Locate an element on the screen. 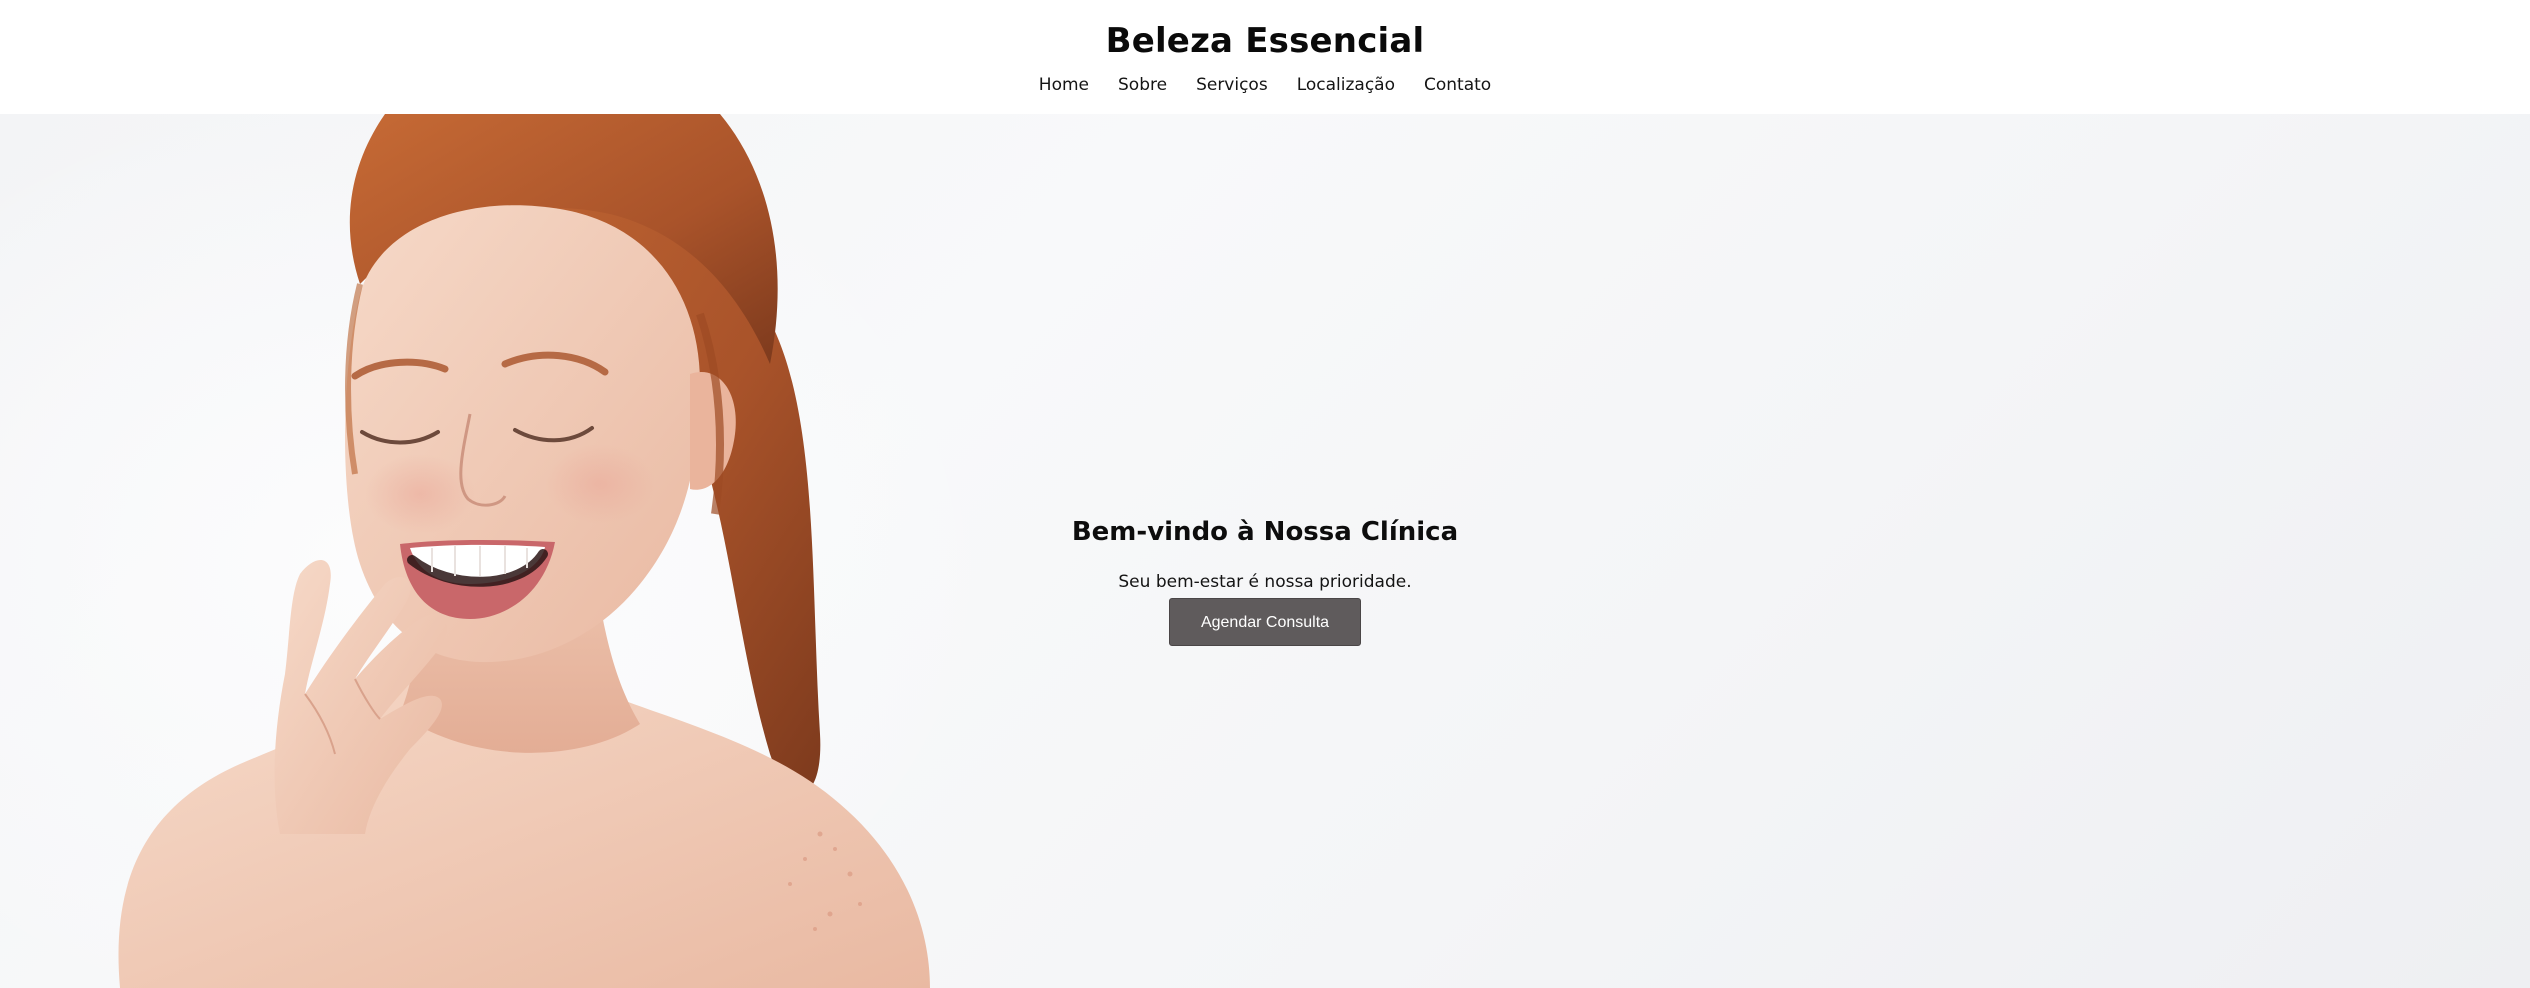 Image resolution: width=2530 pixels, height=988 pixels. brand-title: Beleza Essencial is located at coordinates (1265, 41).